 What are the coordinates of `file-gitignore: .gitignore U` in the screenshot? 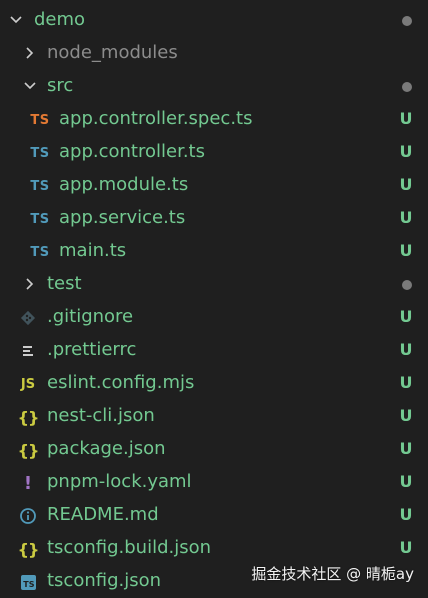 It's located at (214, 317).